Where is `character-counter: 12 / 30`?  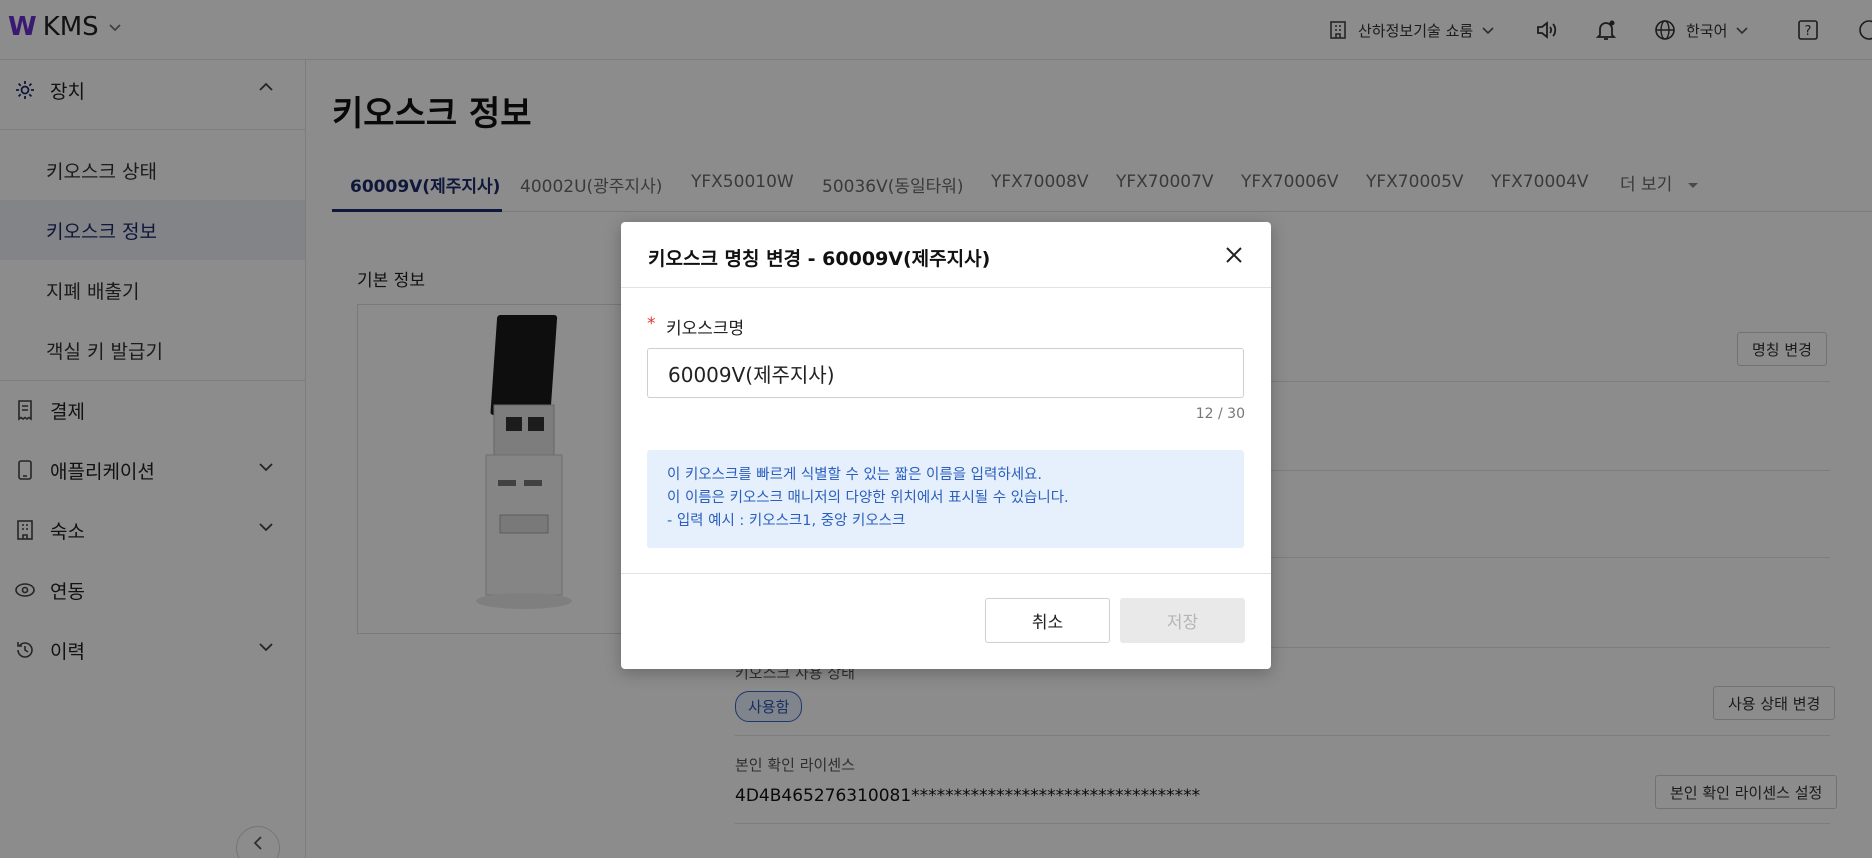 character-counter: 12 / 30 is located at coordinates (1220, 414).